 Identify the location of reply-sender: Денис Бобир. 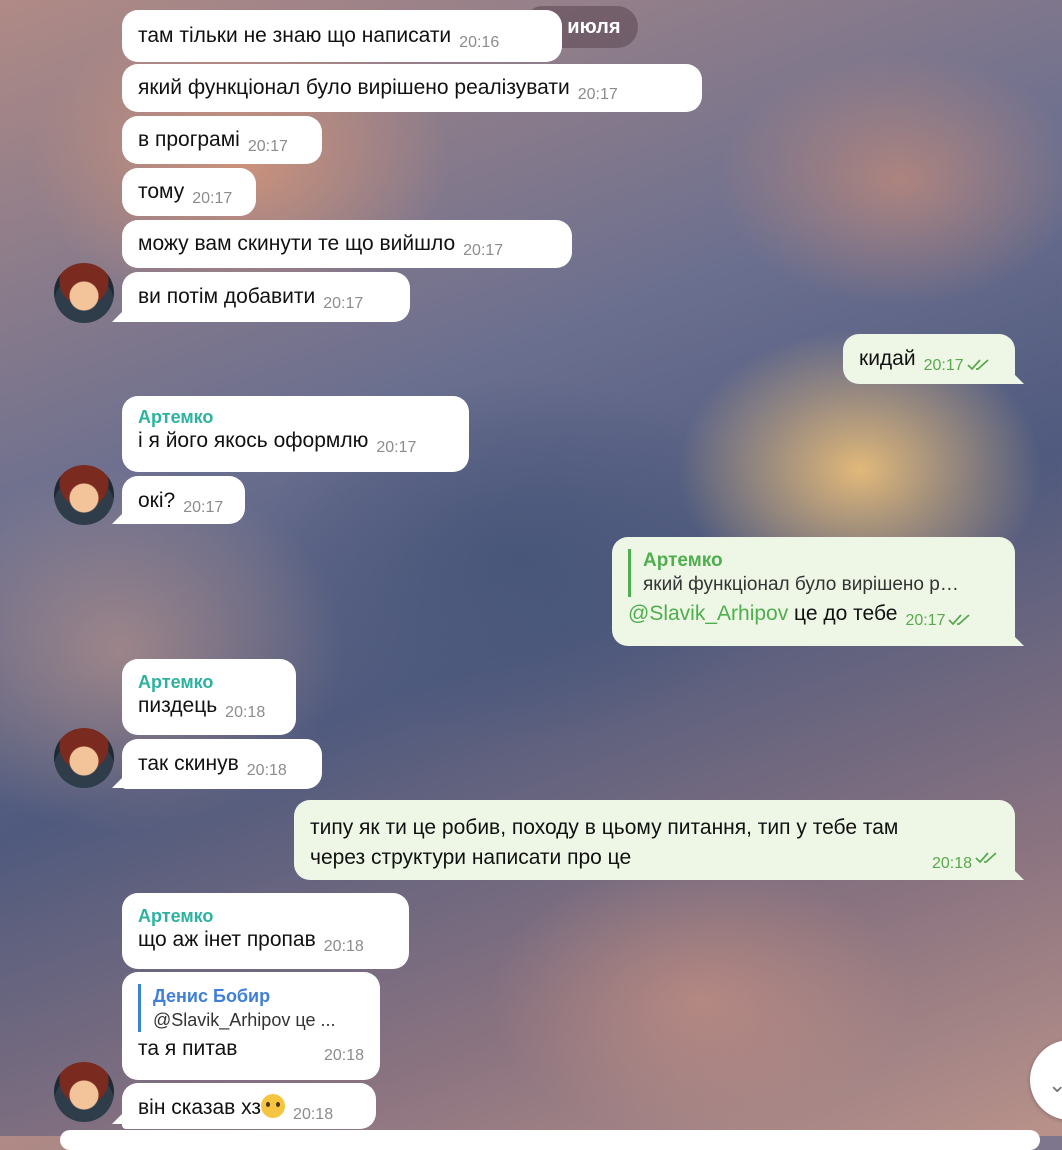
(212, 996).